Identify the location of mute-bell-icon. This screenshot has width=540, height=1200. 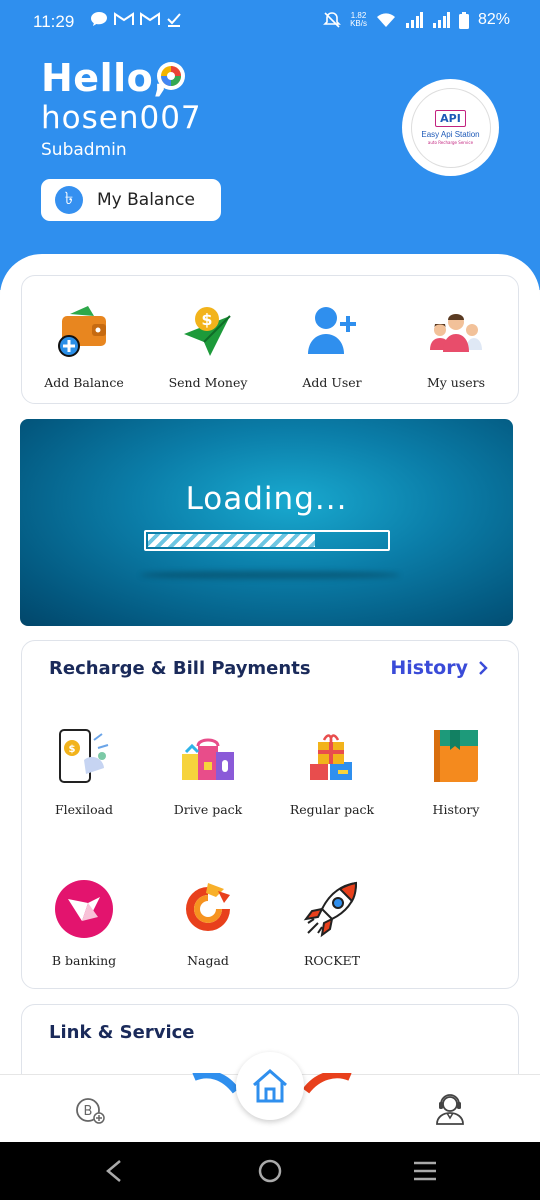
(332, 20).